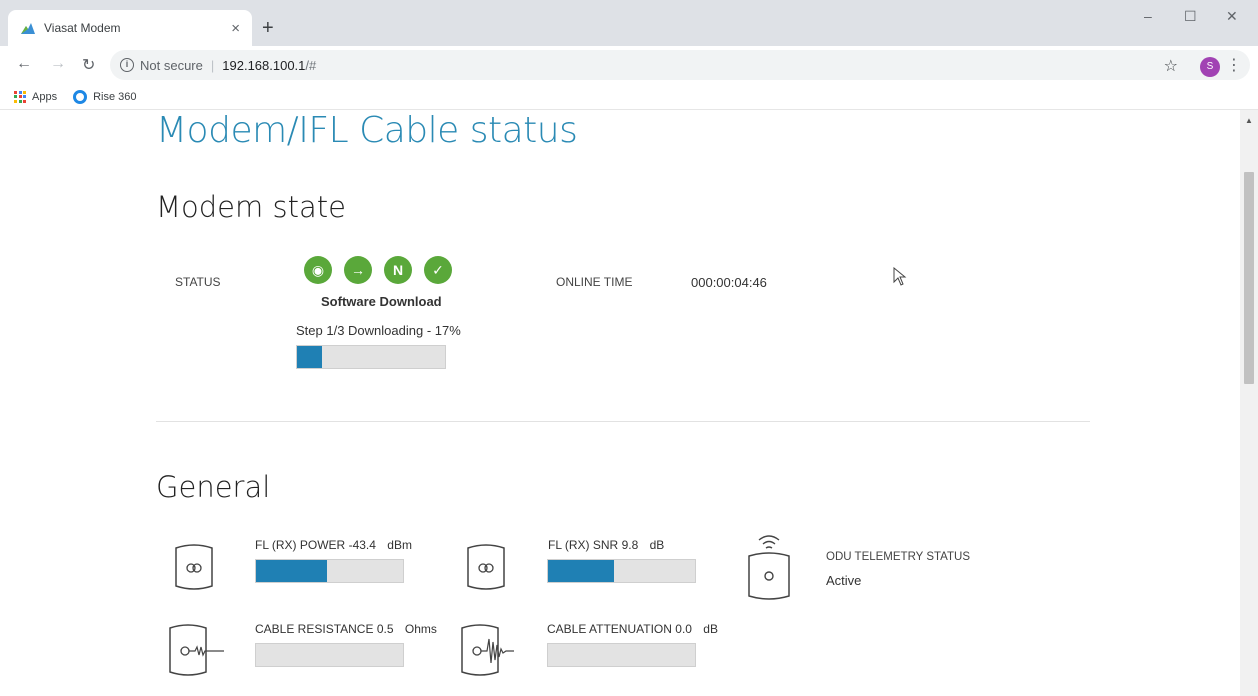  What do you see at coordinates (130, 28) in the screenshot?
I see `browser-tab-active: Viasat Modem ×` at bounding box center [130, 28].